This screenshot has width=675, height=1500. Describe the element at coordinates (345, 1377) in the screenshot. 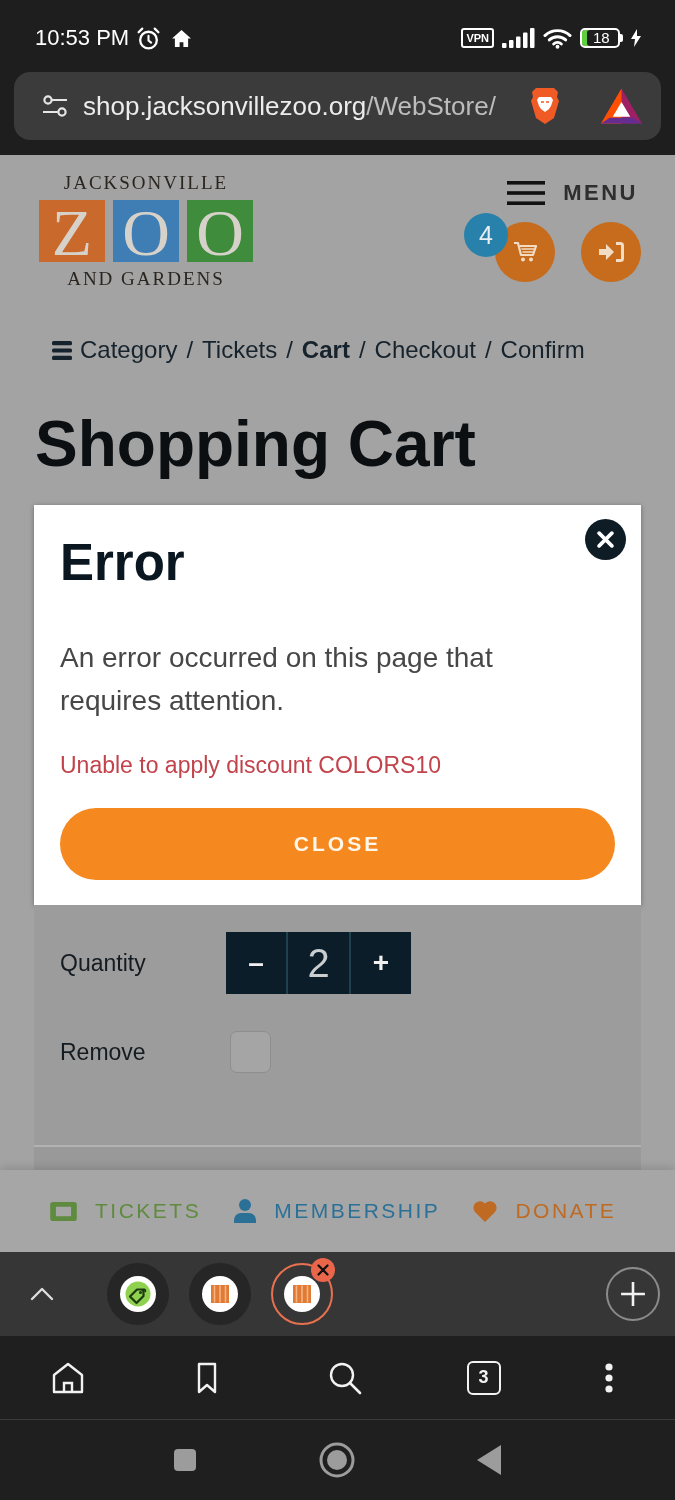

I see `search-icon` at that location.